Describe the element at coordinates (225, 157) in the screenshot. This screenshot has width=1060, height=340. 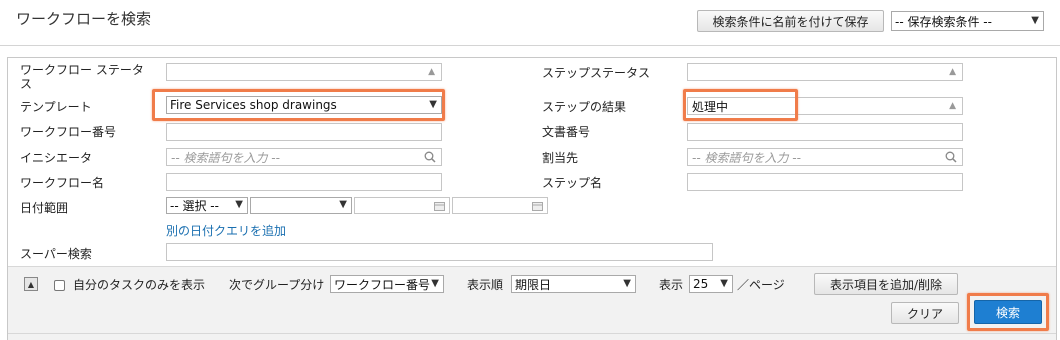
I see `initiator-placeholder: -- 検索語句を入力 --` at that location.